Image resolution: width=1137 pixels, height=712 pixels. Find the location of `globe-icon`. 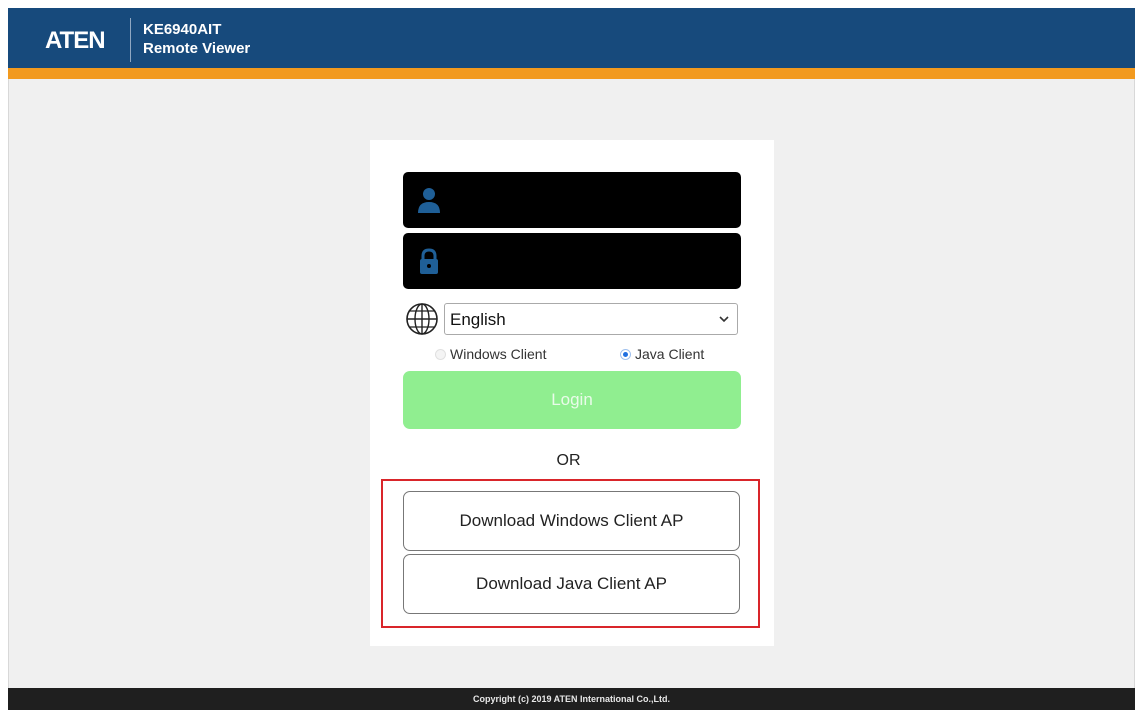

globe-icon is located at coordinates (422, 319).